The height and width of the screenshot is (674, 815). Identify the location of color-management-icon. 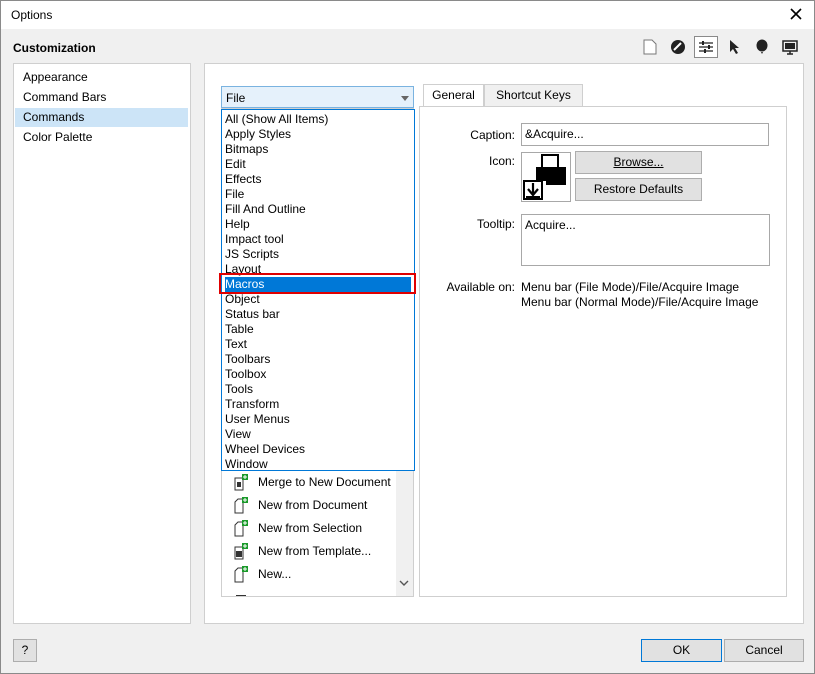
(678, 47).